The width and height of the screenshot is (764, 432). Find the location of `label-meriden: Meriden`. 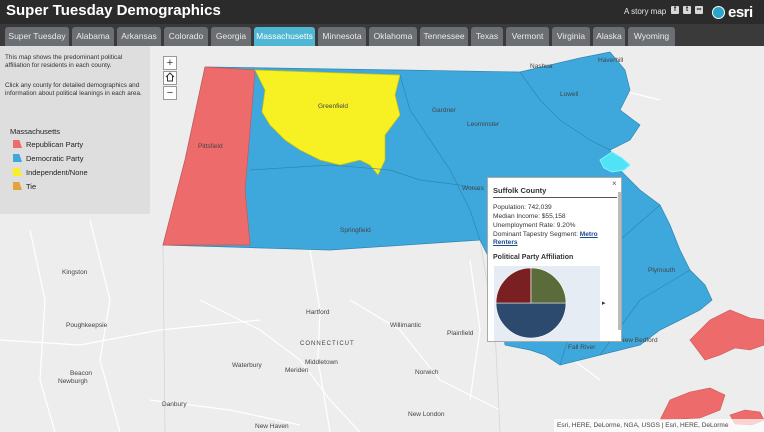

label-meriden: Meriden is located at coordinates (297, 370).